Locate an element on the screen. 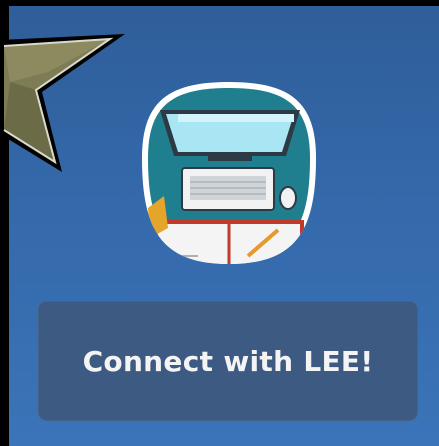 Image resolution: width=439 pixels, height=446 pixels. connect-button-label: Connect with LEE! is located at coordinates (228, 361).